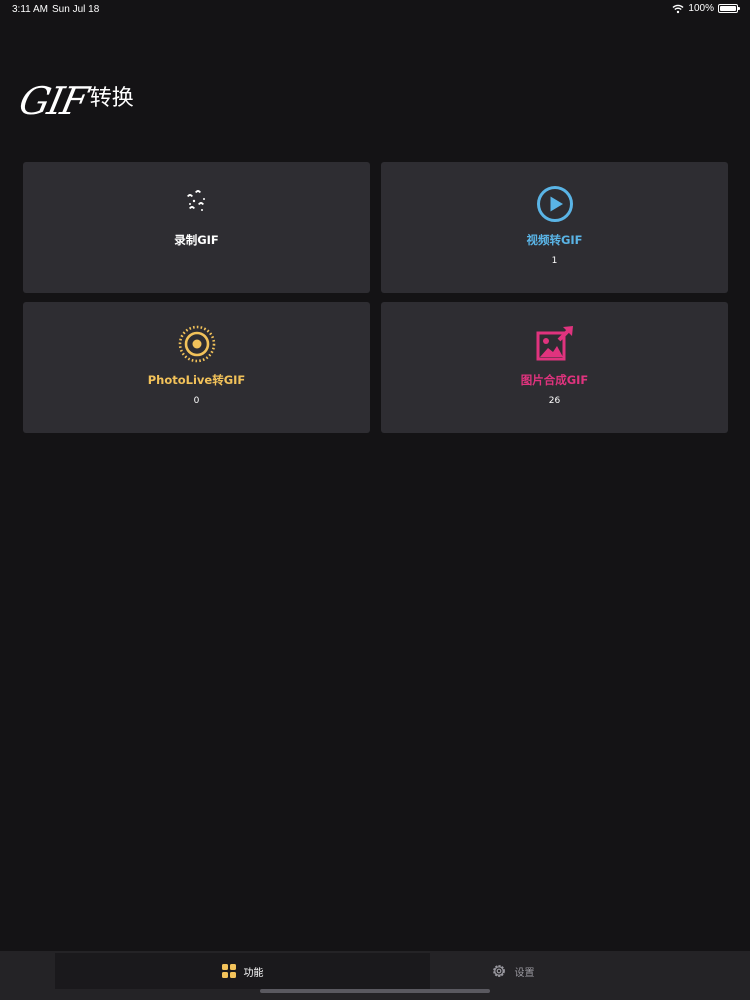 The width and height of the screenshot is (750, 1000). Describe the element at coordinates (554, 401) in the screenshot. I see `card-count: 26` at that location.